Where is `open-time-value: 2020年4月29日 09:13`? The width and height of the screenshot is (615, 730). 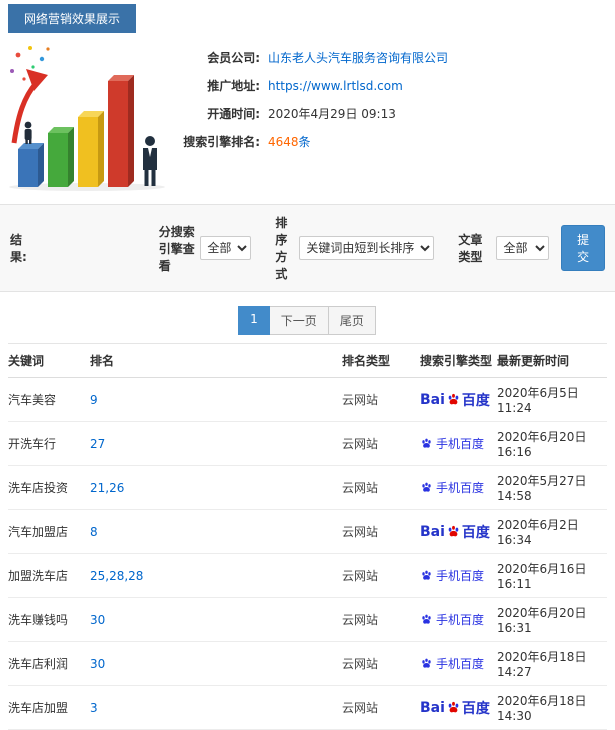
open-time-value: 2020年4月29日 09:13 is located at coordinates (332, 114).